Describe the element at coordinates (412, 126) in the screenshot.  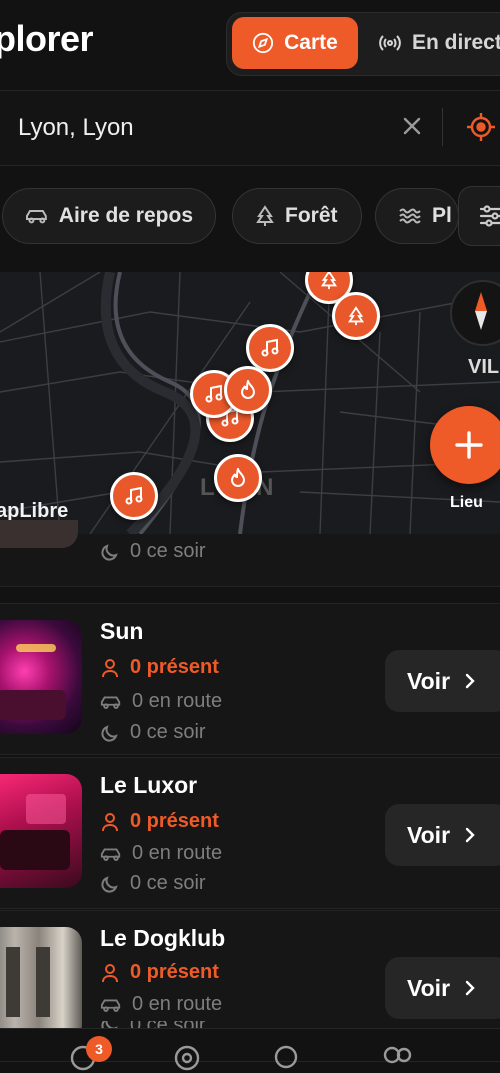
I see `close-icon` at that location.